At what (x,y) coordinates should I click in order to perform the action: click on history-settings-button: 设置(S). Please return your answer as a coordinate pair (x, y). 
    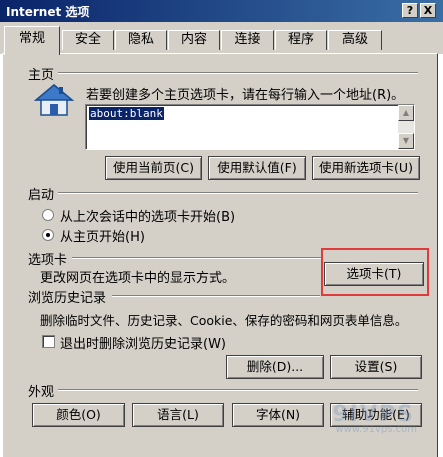
    Looking at the image, I should click on (376, 367).